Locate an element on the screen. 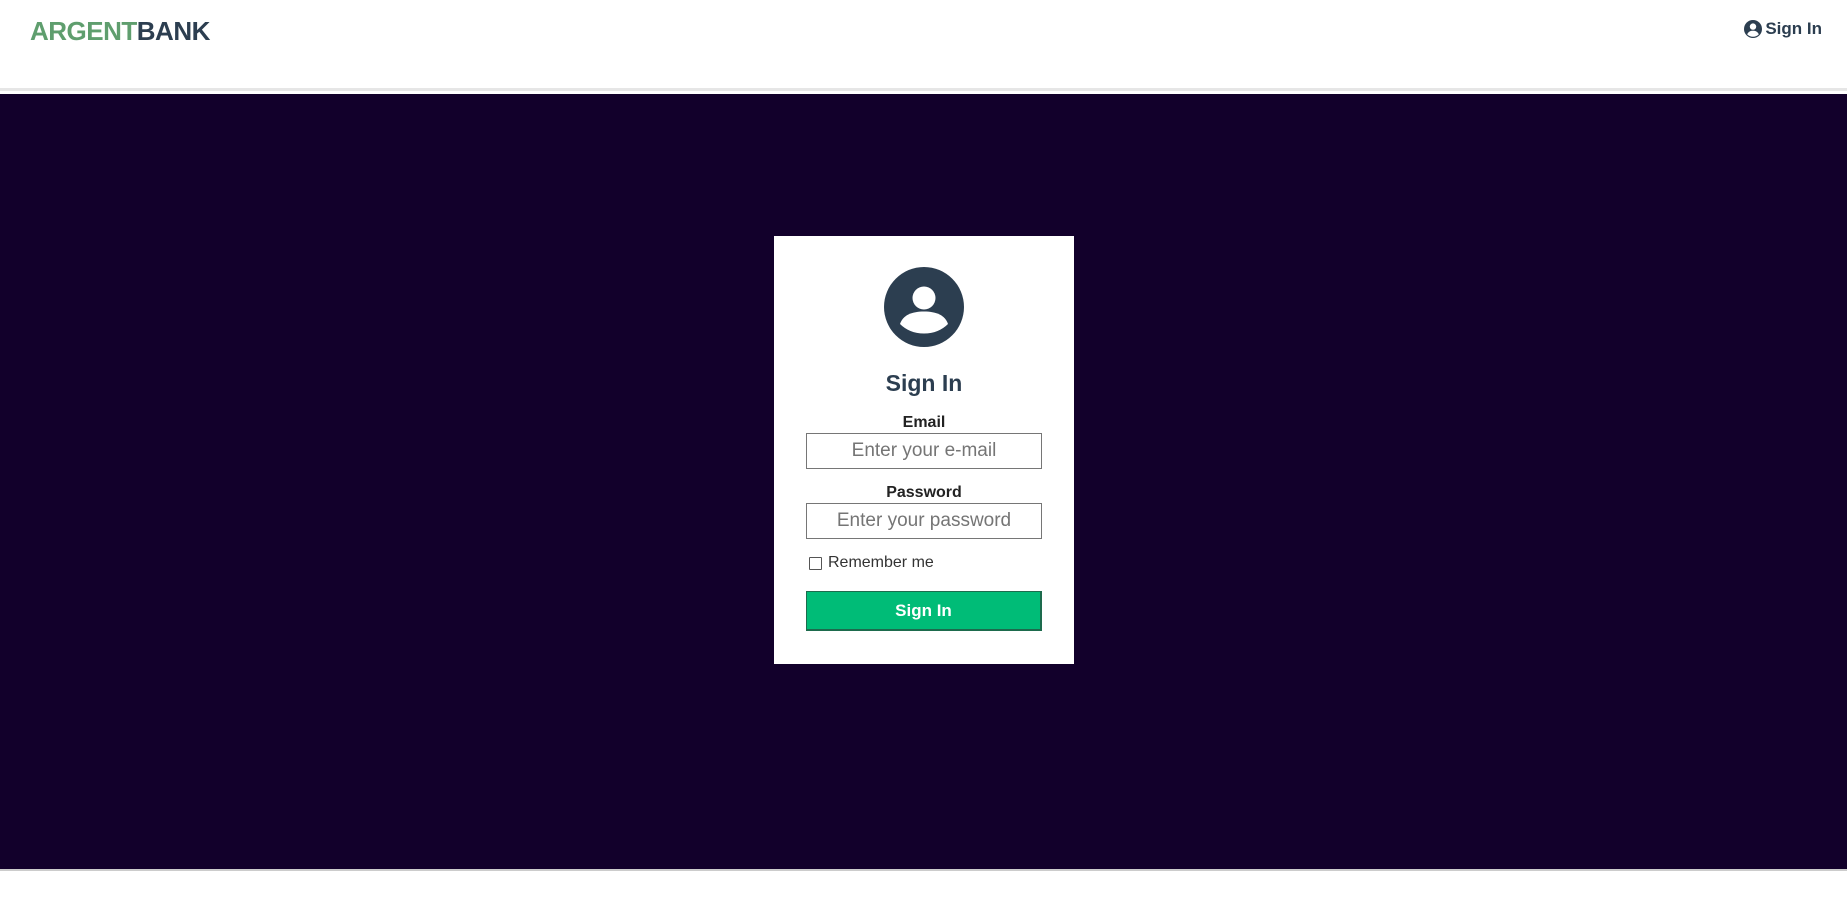 Image resolution: width=1847 pixels, height=904 pixels. email-field is located at coordinates (924, 451).